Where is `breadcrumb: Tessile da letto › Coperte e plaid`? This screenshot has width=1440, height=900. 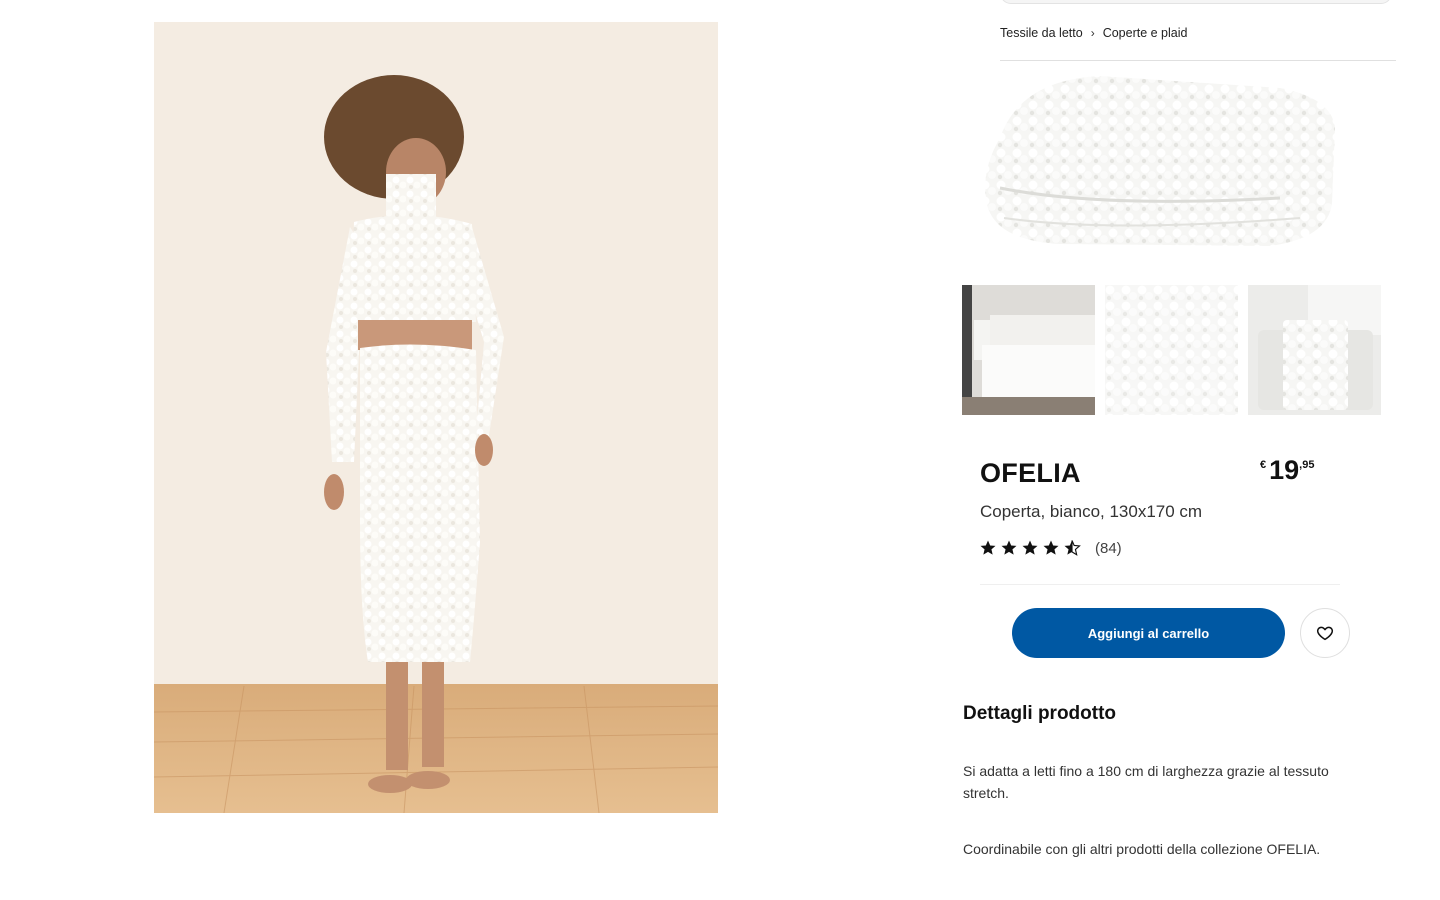
breadcrumb: Tessile da letto › Coperte e plaid is located at coordinates (1093, 33).